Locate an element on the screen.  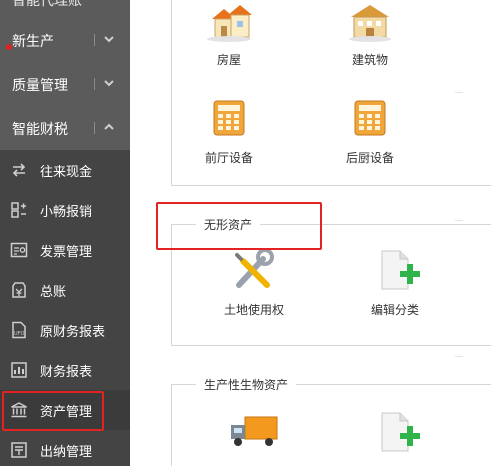
sidebar-item-label: 发票管理 is located at coordinates (66, 252).